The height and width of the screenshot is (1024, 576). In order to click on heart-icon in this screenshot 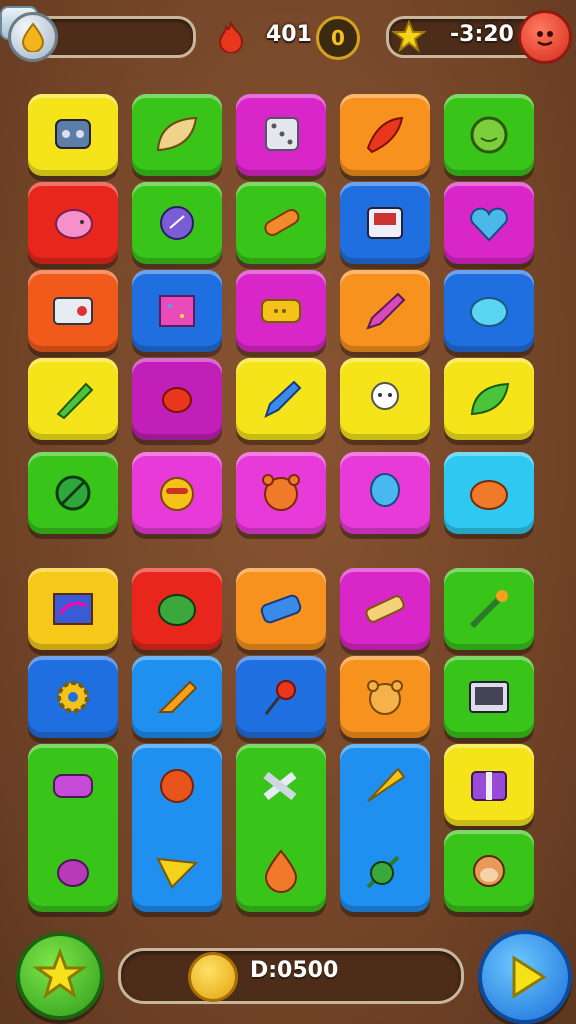, I will do `click(489, 223)`.